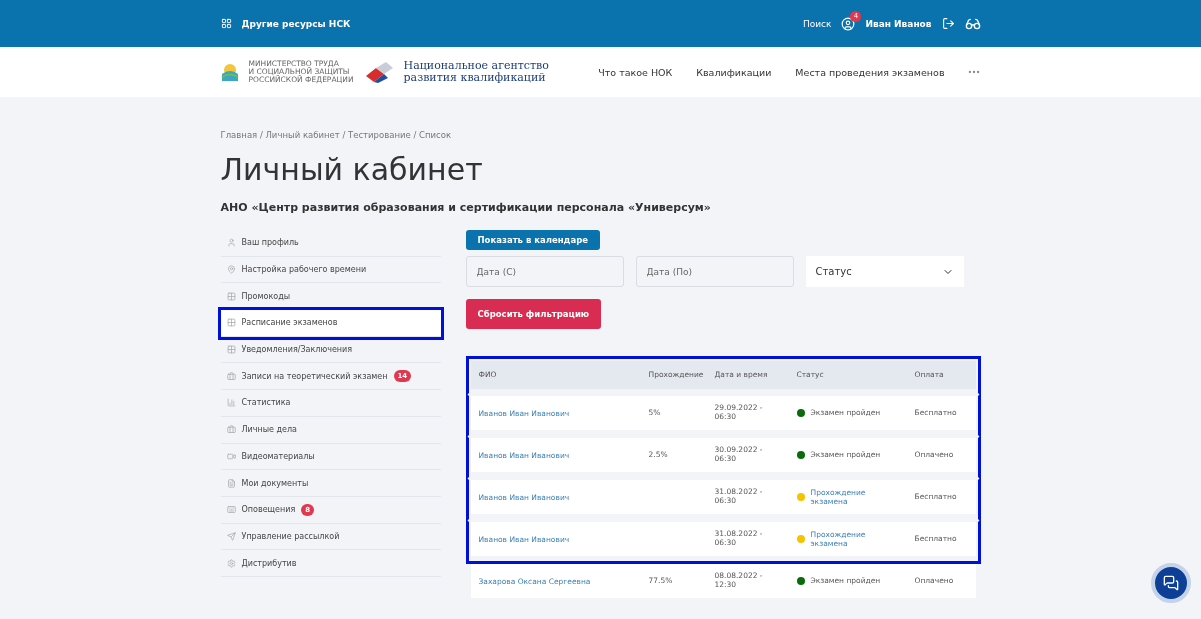 This screenshot has height=619, width=1201. I want to click on agency-name: Национальное агентство развития квалификаций, so click(476, 72).